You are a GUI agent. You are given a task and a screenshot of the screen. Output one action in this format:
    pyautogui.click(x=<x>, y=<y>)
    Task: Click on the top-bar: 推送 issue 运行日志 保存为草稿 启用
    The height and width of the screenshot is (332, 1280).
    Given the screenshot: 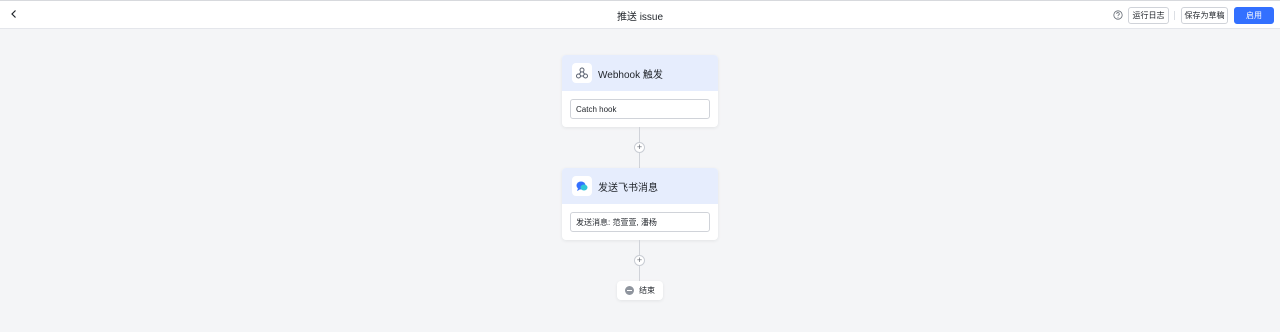 What is the action you would take?
    pyautogui.click(x=640, y=14)
    